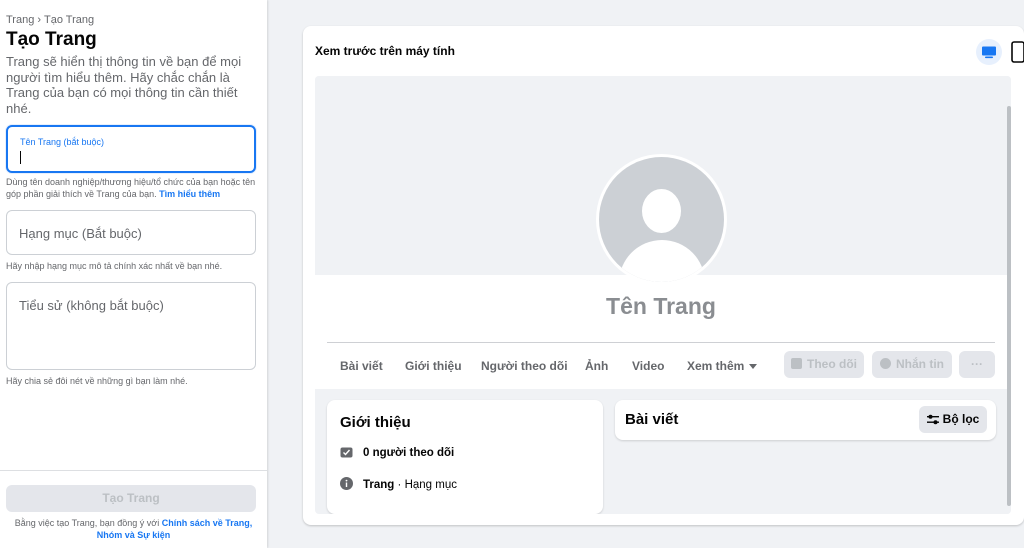  I want to click on category-row: Trang · Hạng mục, so click(398, 484).